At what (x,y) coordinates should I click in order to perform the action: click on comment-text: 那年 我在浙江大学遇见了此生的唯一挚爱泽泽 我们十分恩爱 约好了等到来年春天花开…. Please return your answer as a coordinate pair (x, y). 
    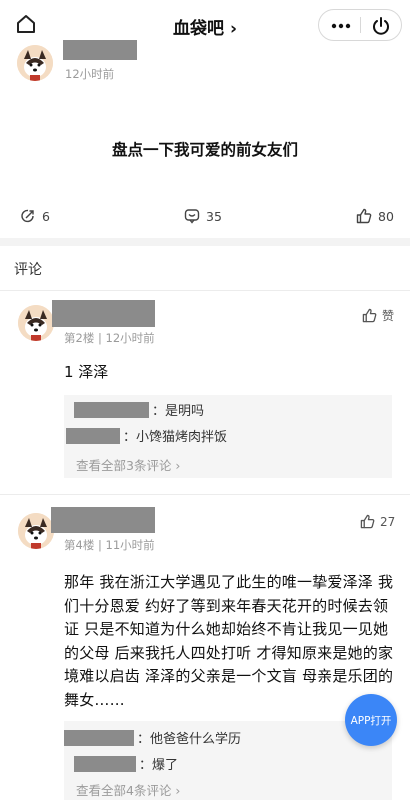
    Looking at the image, I should click on (229, 641).